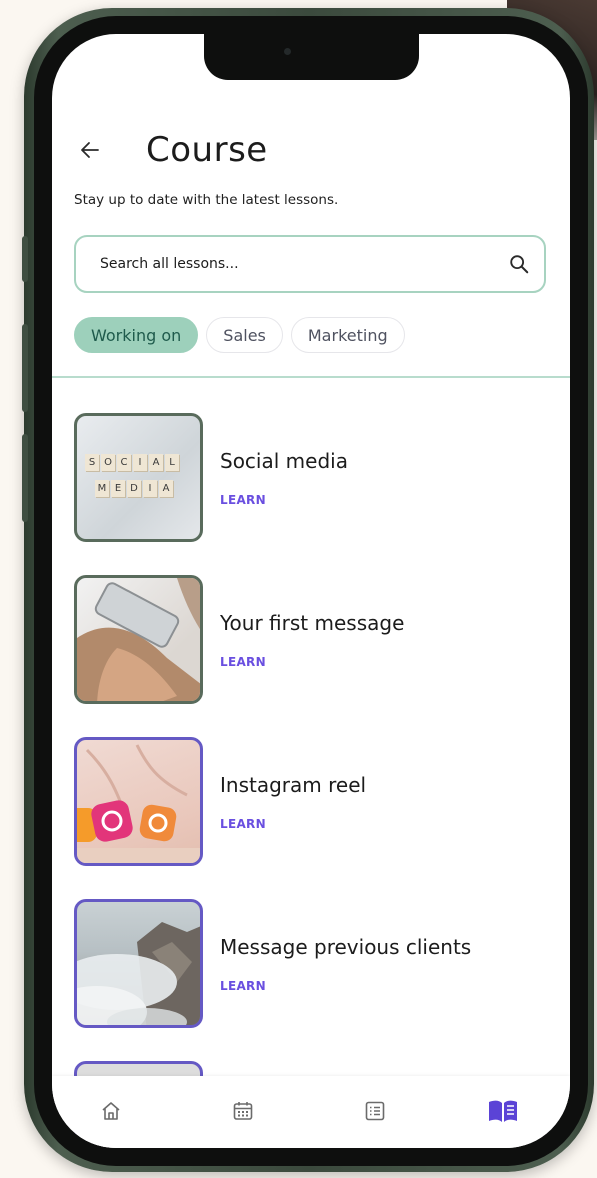  I want to click on lesson-thumbnail: S O C I A L M E D I A, so click(138, 477).